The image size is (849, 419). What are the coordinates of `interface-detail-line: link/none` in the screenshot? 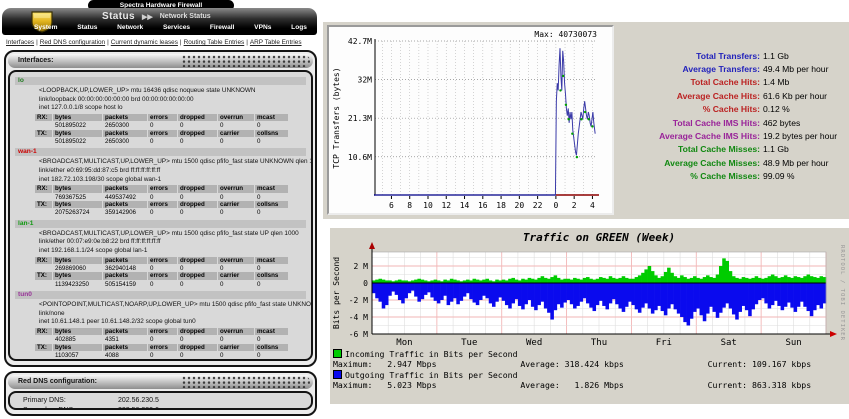 It's located at (52, 313).